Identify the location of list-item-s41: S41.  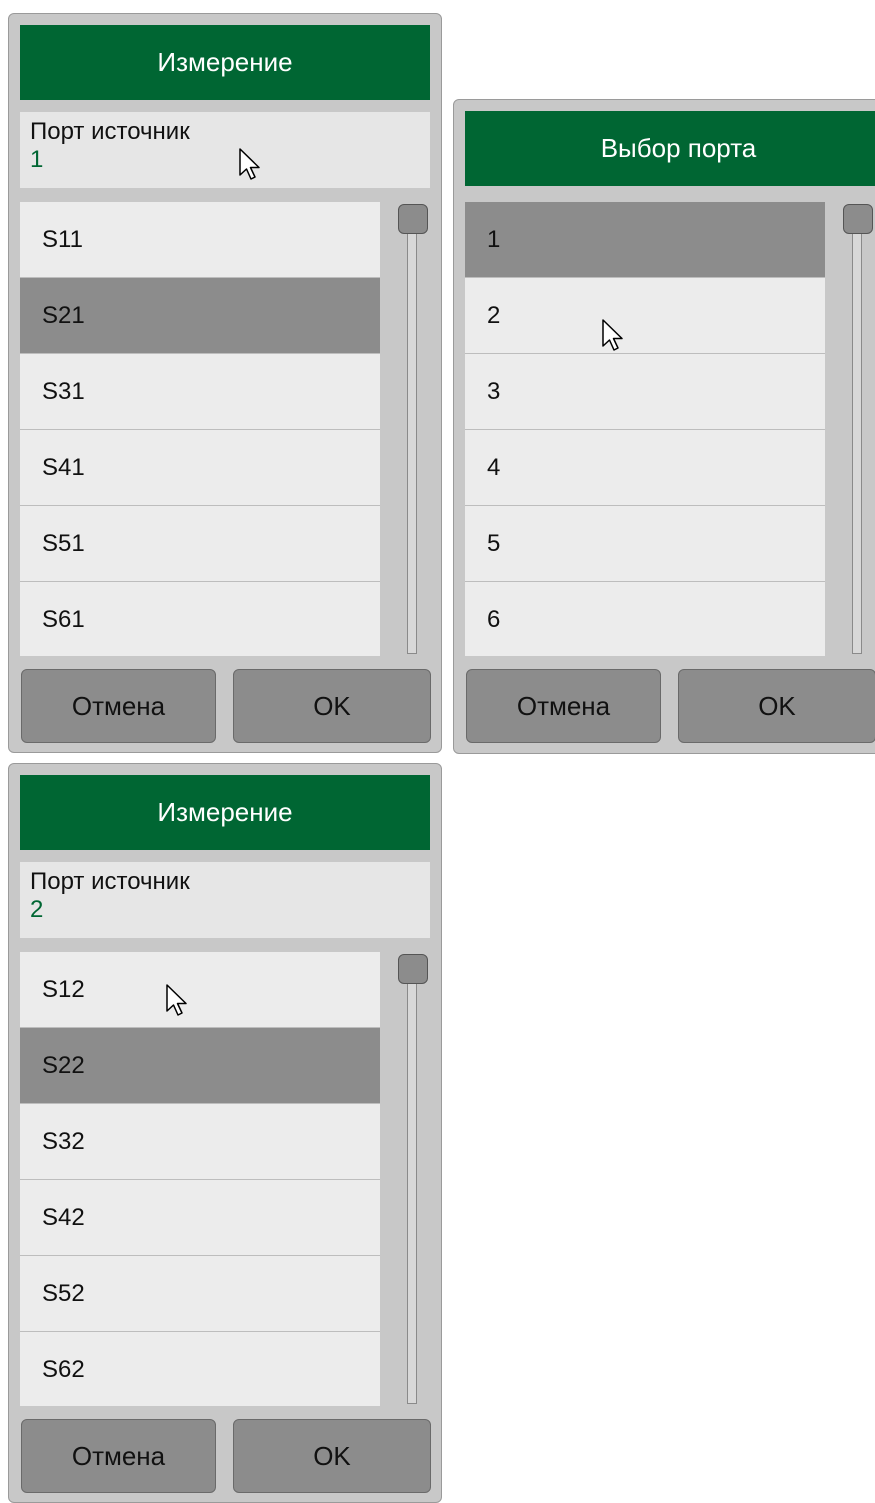
(200, 468).